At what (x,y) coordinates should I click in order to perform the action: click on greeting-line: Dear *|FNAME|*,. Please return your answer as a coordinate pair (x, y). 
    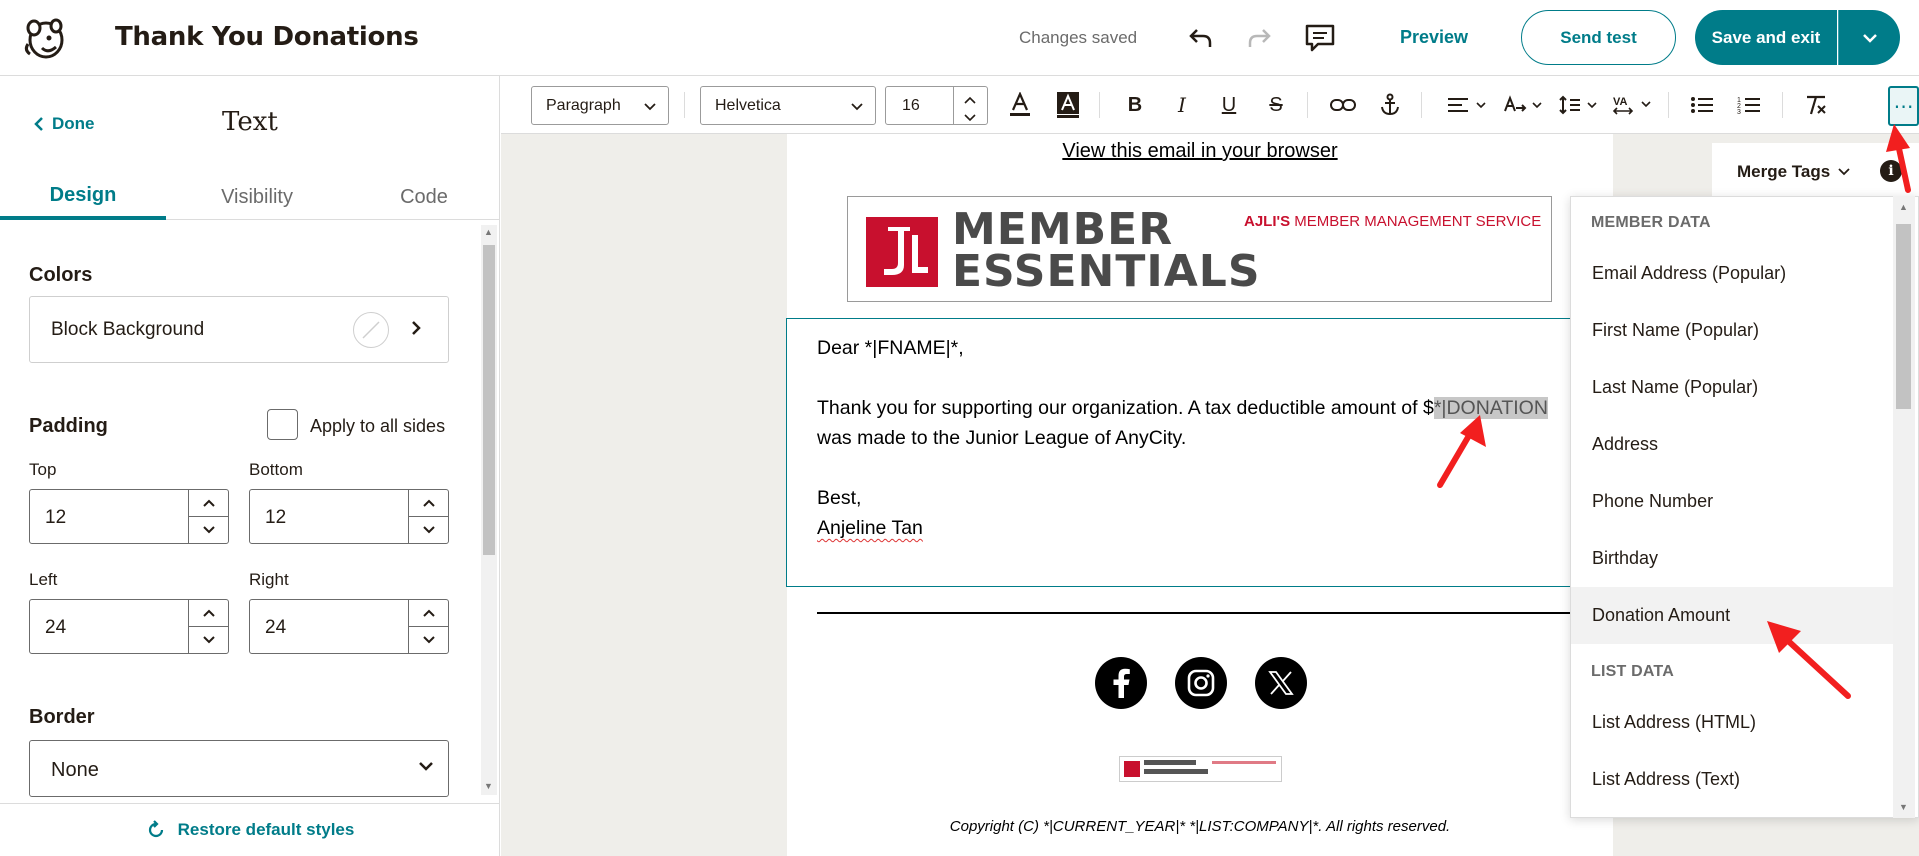
    Looking at the image, I should click on (890, 348).